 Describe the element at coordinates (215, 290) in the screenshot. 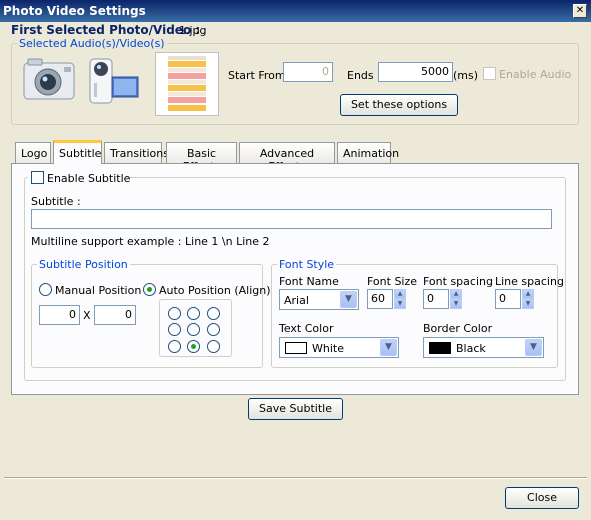

I see `auto-position-label: Auto Position (Align)` at that location.